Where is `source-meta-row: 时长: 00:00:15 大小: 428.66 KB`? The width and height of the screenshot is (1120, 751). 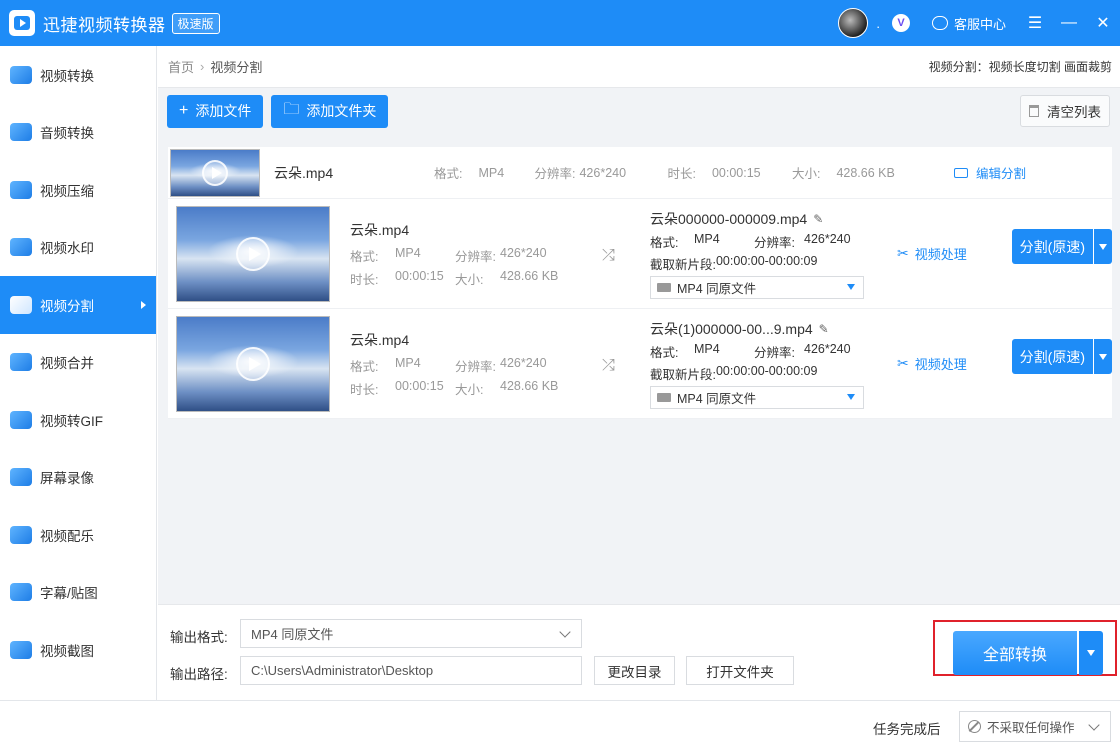 source-meta-row: 时长: 00:00:15 大小: 428.66 KB is located at coordinates (470, 388).